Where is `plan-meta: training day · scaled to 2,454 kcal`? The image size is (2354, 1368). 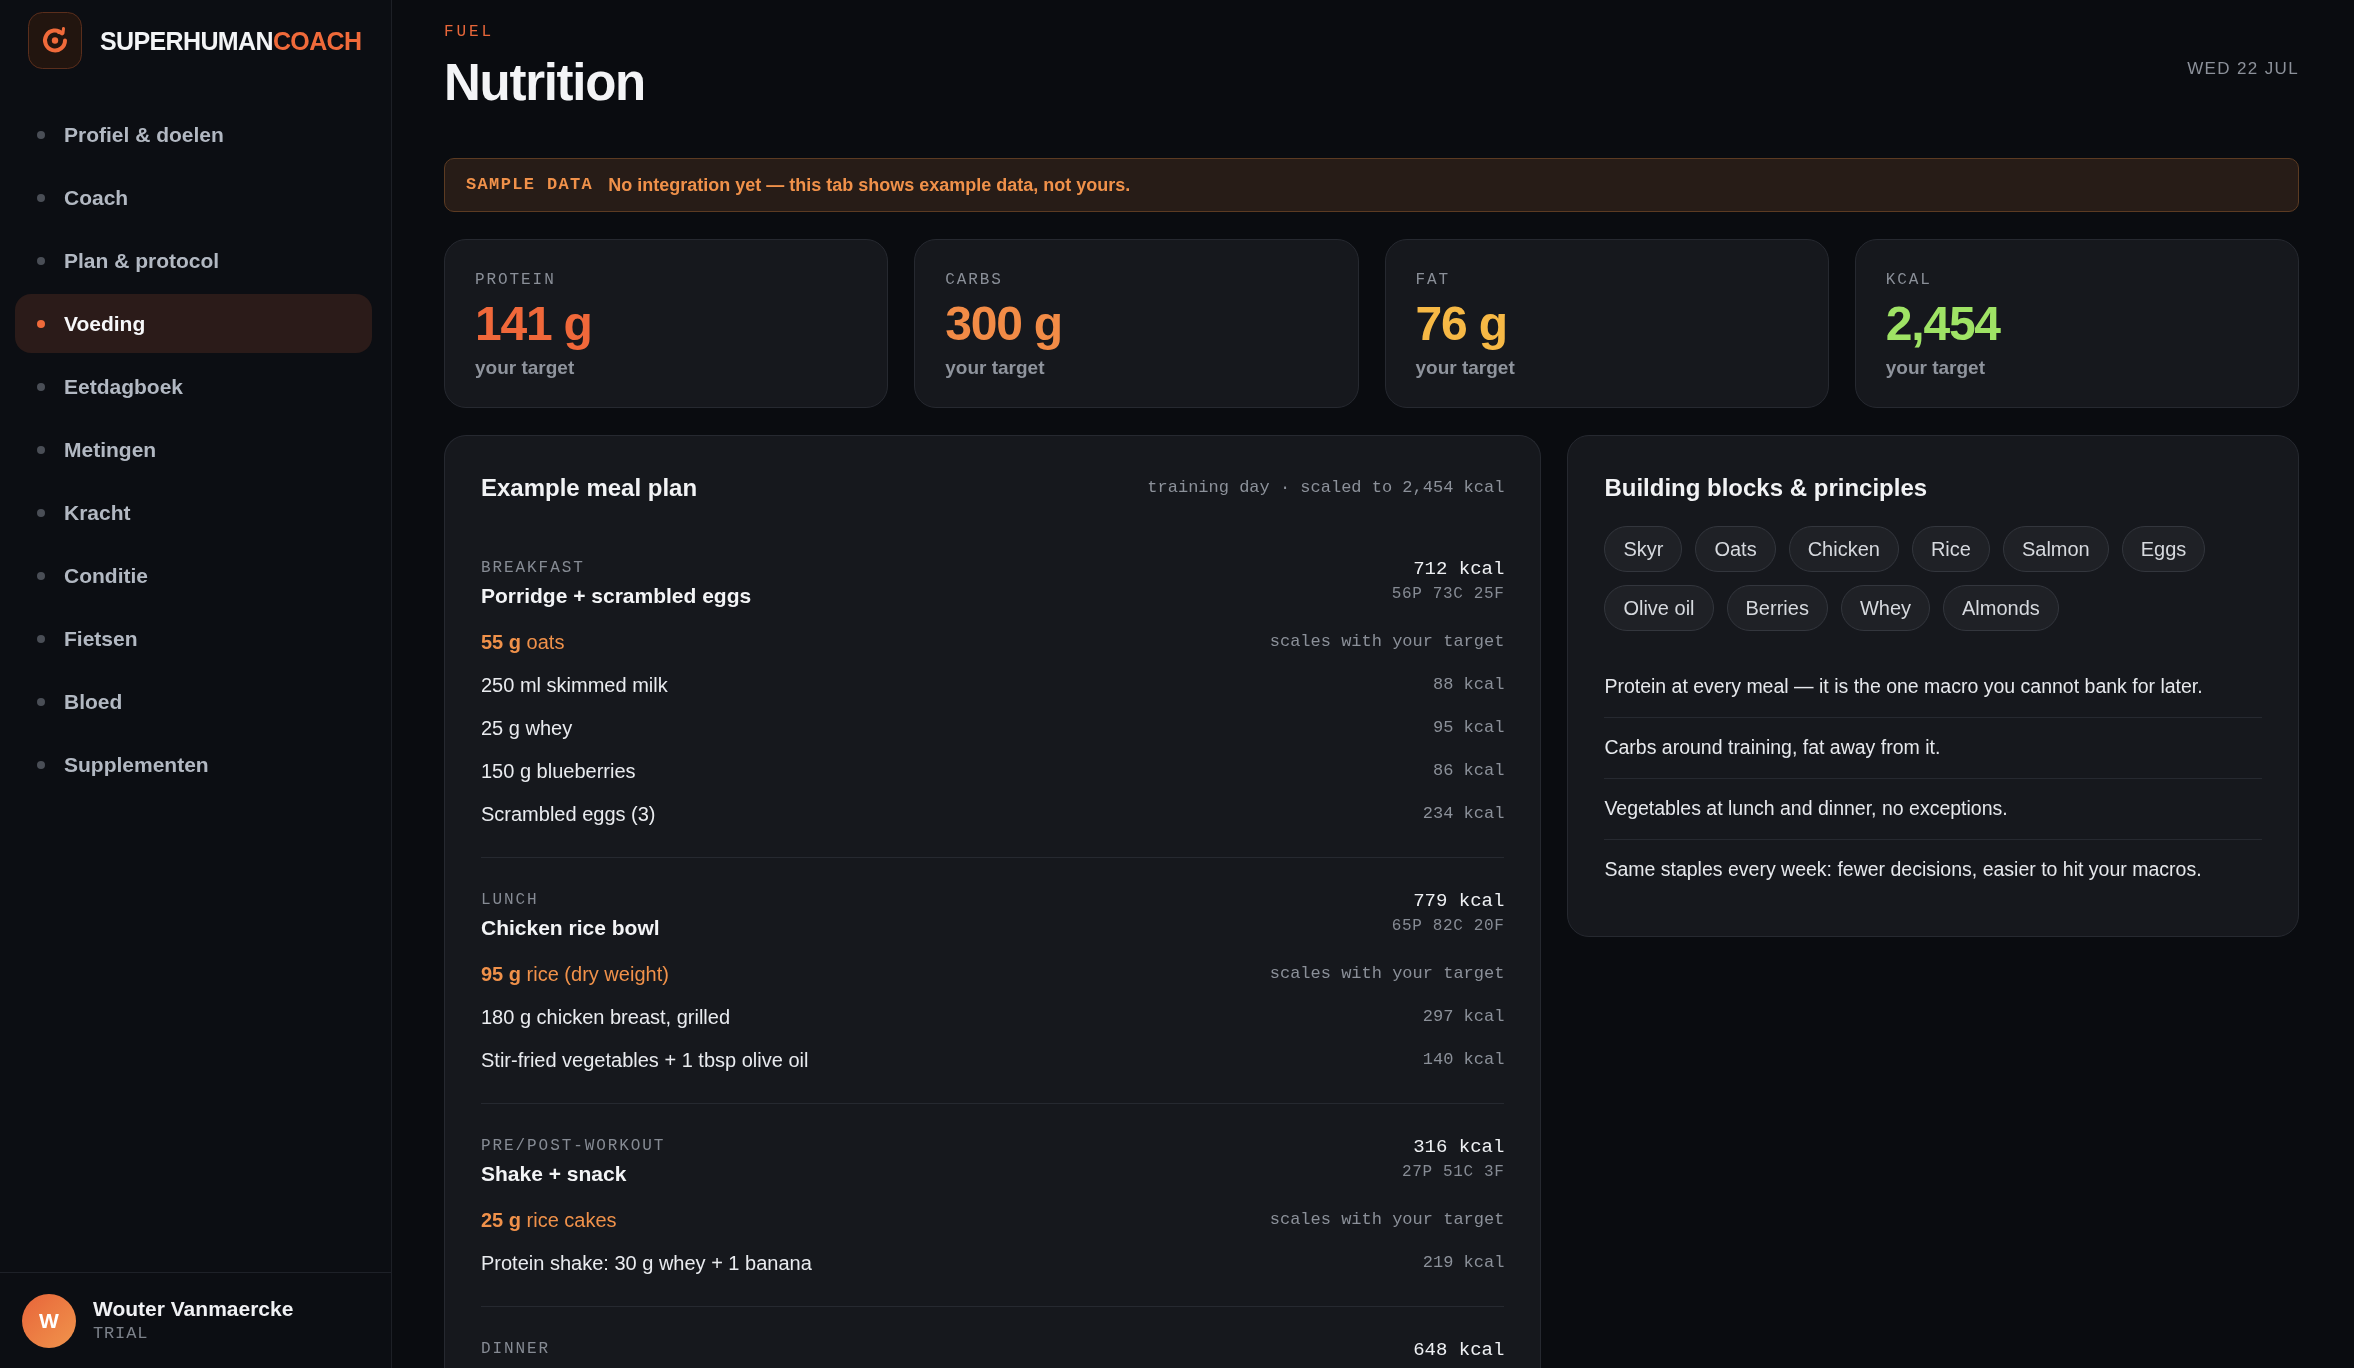
plan-meta: training day · scaled to 2,454 kcal is located at coordinates (1326, 488).